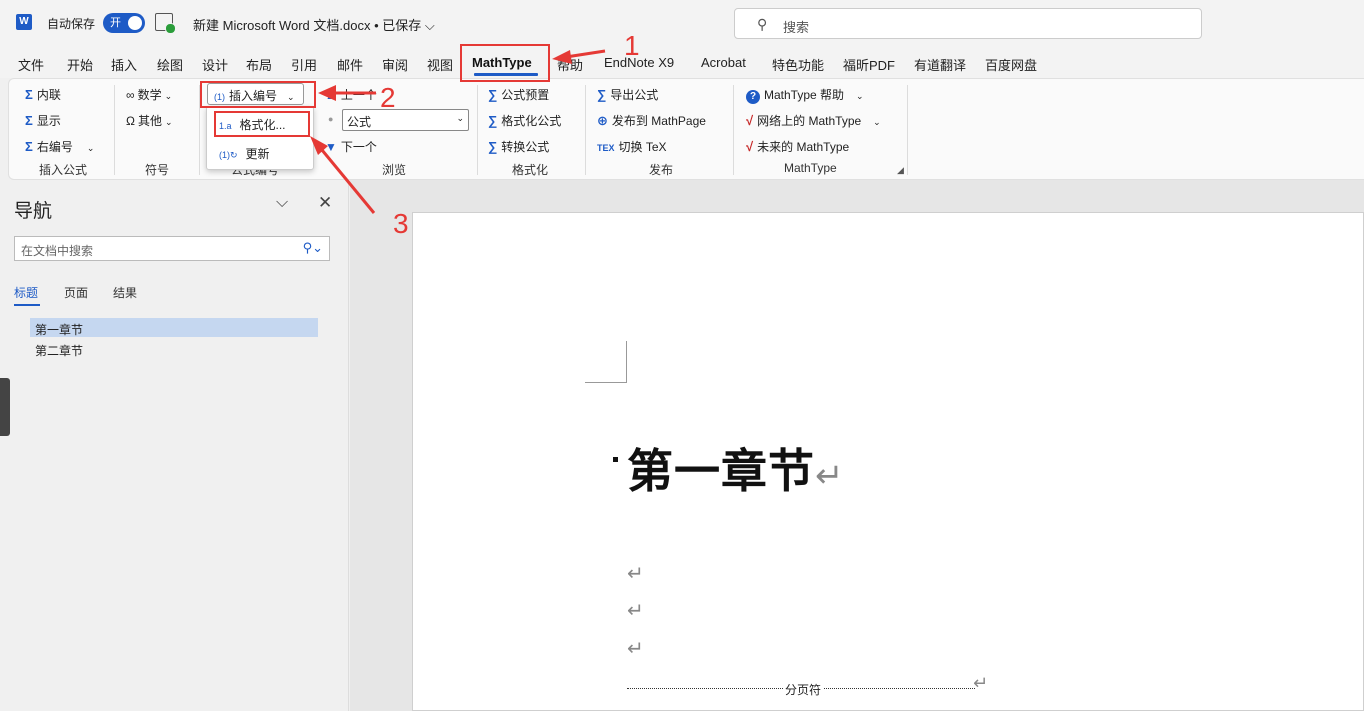 This screenshot has width=1364, height=711. I want to click on format-formula-button: ∑ 格式化公式, so click(524, 120).